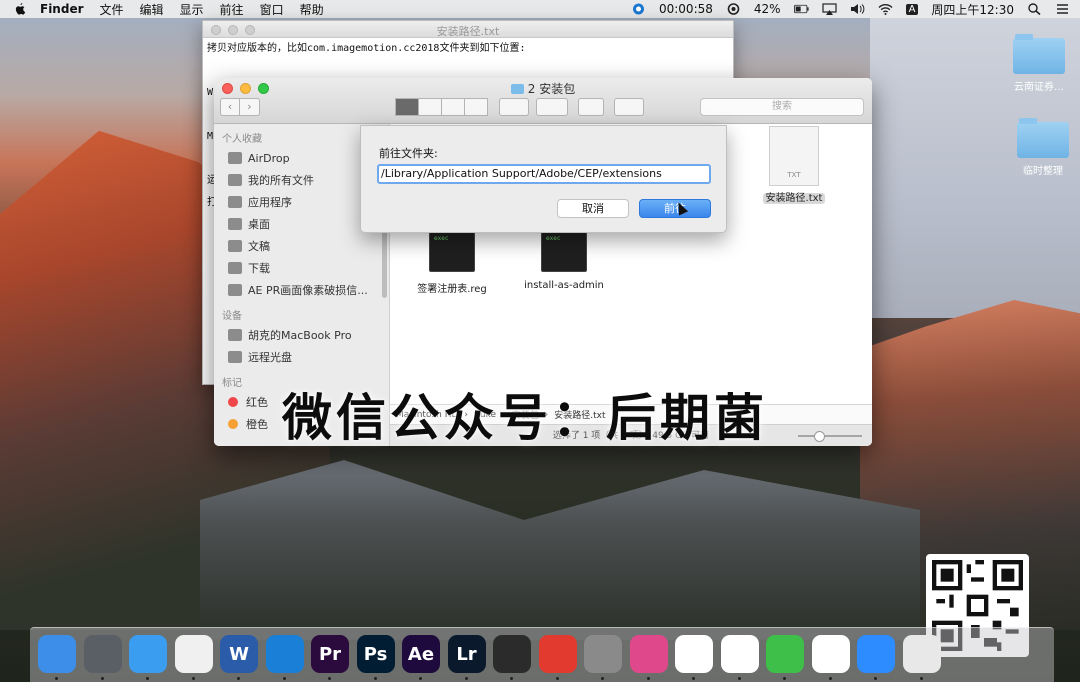  I want to click on tag-color-dot-icon, so click(233, 402).